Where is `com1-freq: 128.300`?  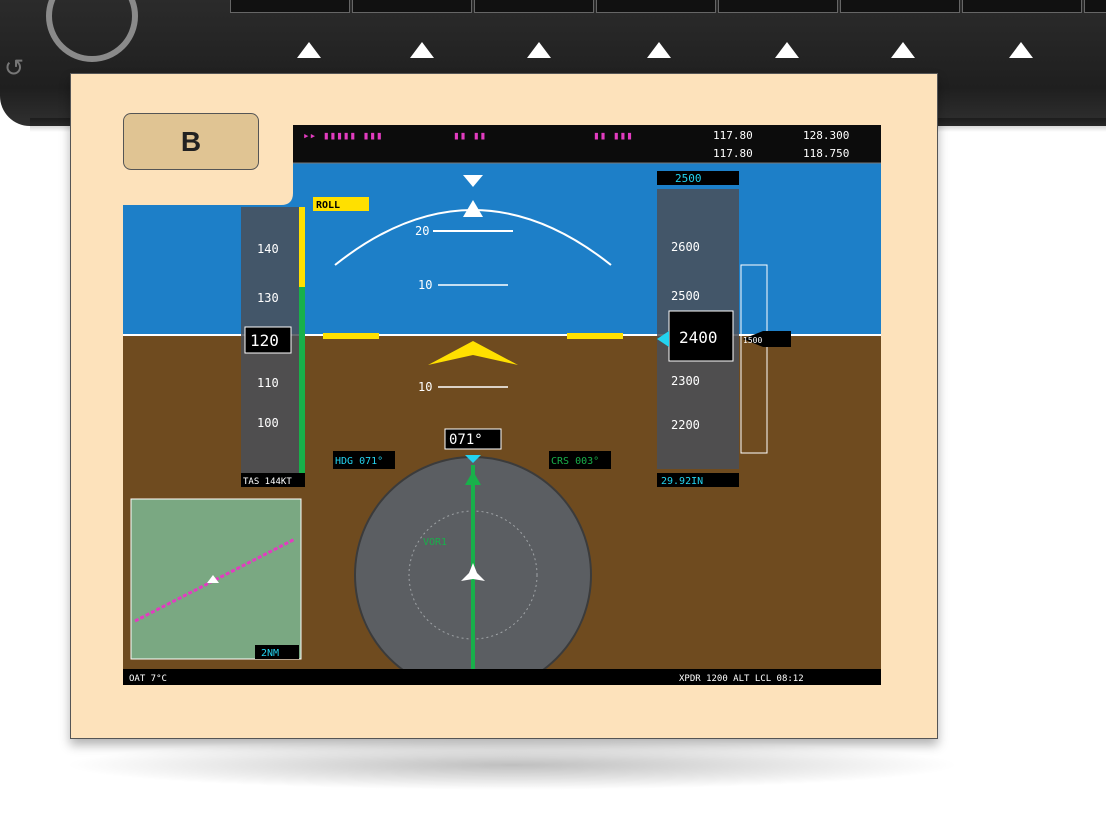 com1-freq: 128.300 is located at coordinates (826, 135).